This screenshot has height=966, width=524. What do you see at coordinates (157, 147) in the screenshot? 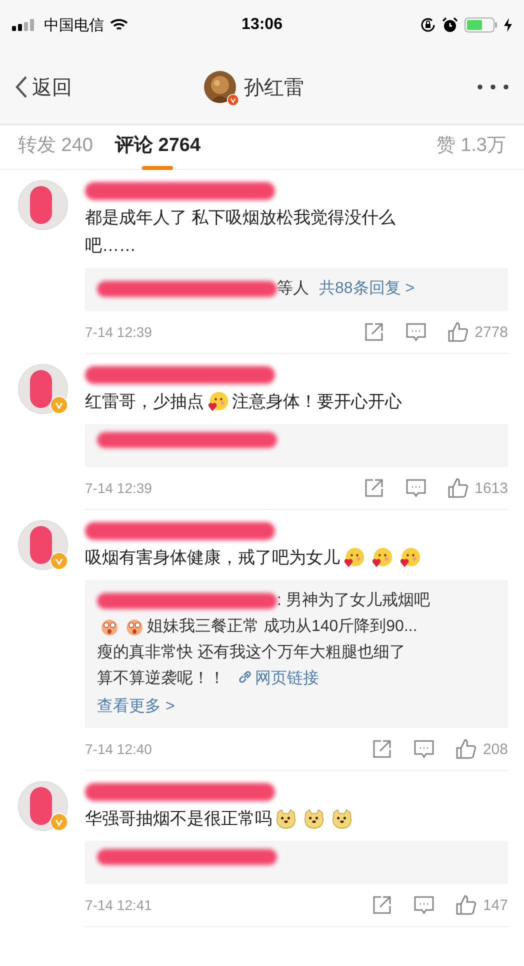
I see `tab: 评论 2764` at bounding box center [157, 147].